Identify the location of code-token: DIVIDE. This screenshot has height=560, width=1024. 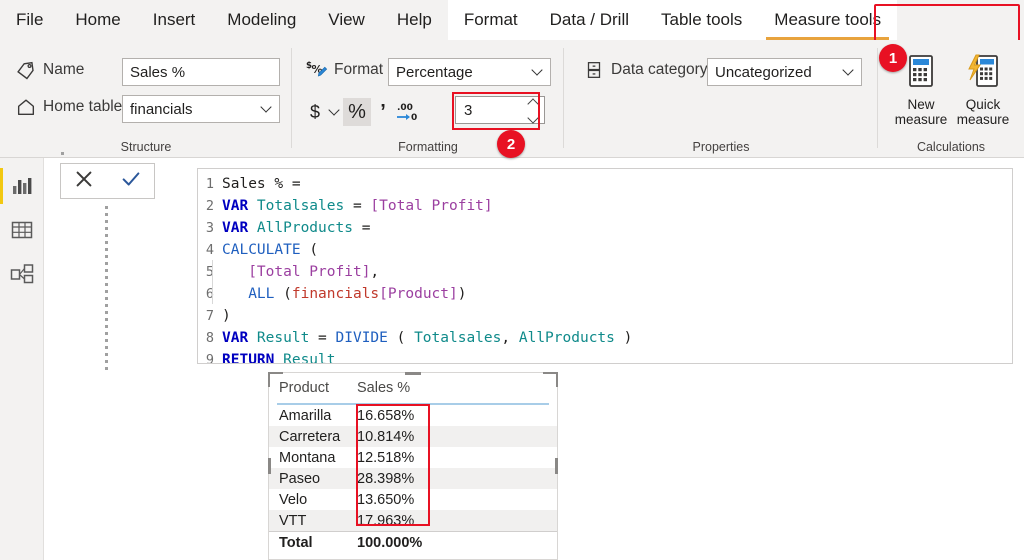
(366, 338).